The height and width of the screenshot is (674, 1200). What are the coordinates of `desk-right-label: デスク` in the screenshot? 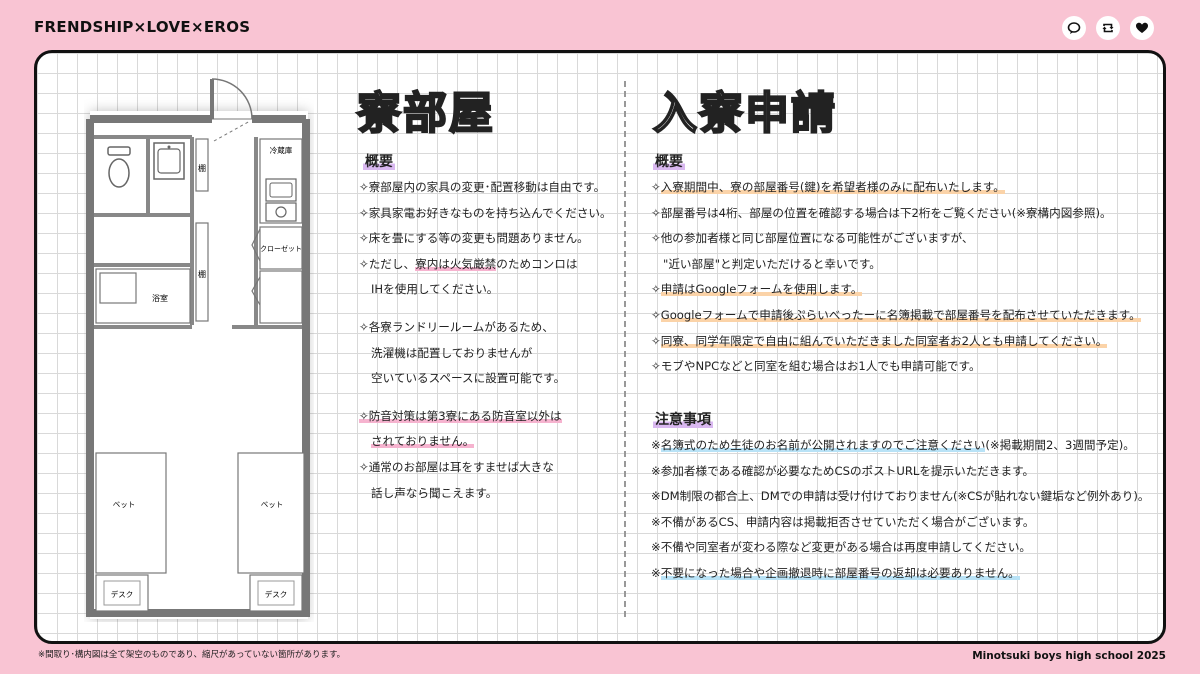 It's located at (276, 594).